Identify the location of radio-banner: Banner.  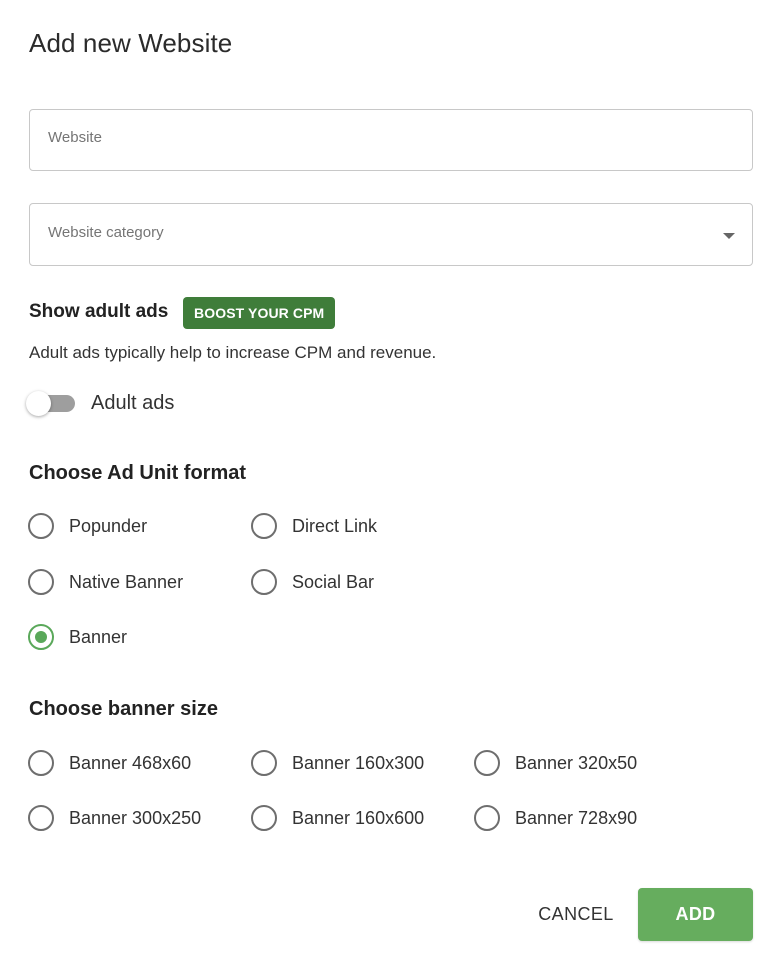
(77, 637).